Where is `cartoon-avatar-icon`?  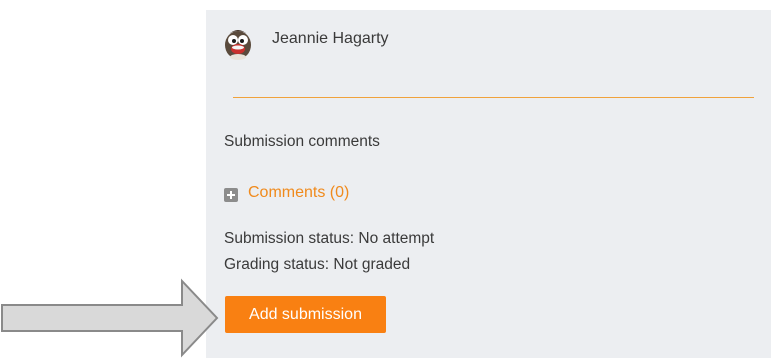
cartoon-avatar-icon is located at coordinates (238, 43).